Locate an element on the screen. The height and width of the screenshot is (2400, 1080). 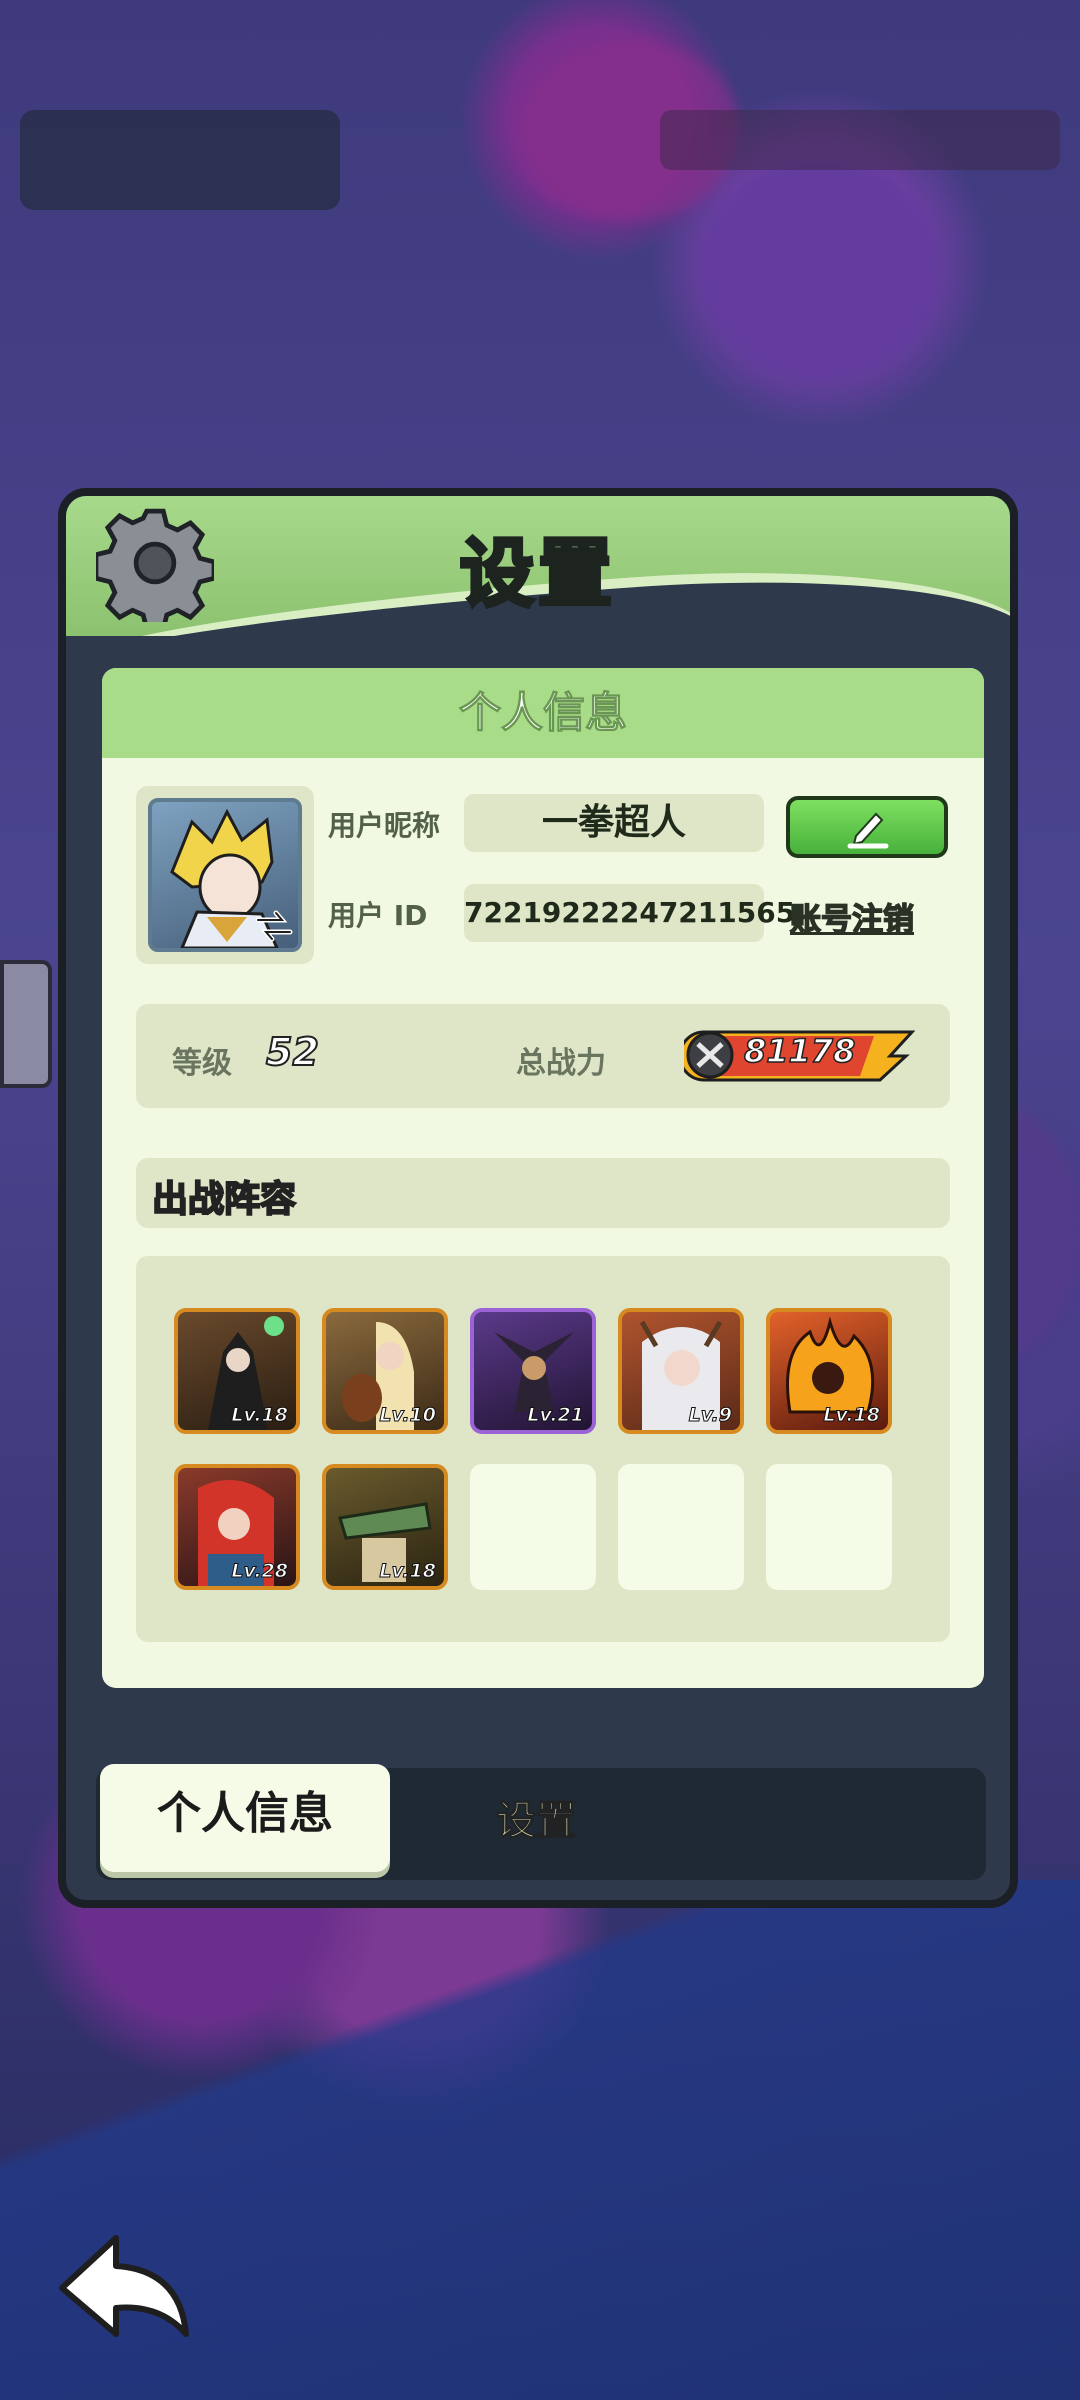
tab-bar: 个人信息 设置 is located at coordinates (541, 1822).